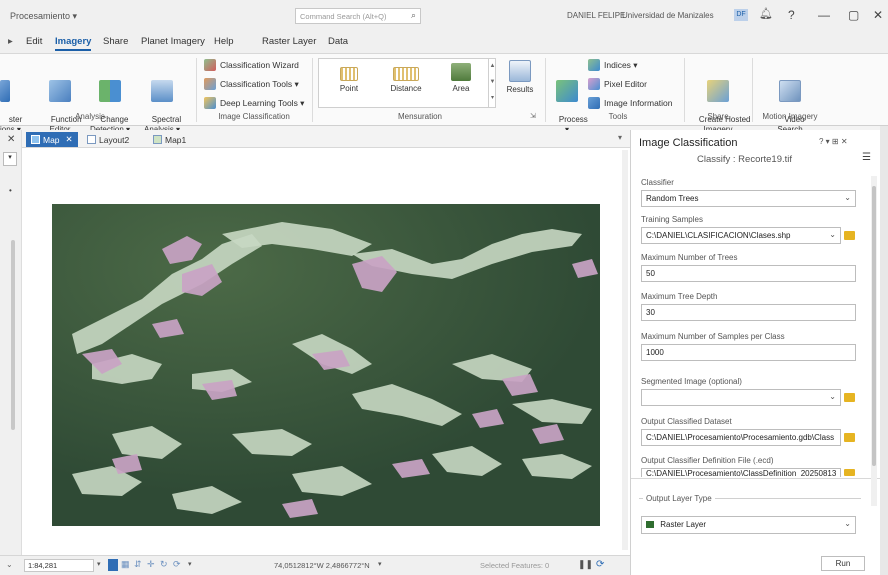  I want to click on layout-icon, so click(91, 139).